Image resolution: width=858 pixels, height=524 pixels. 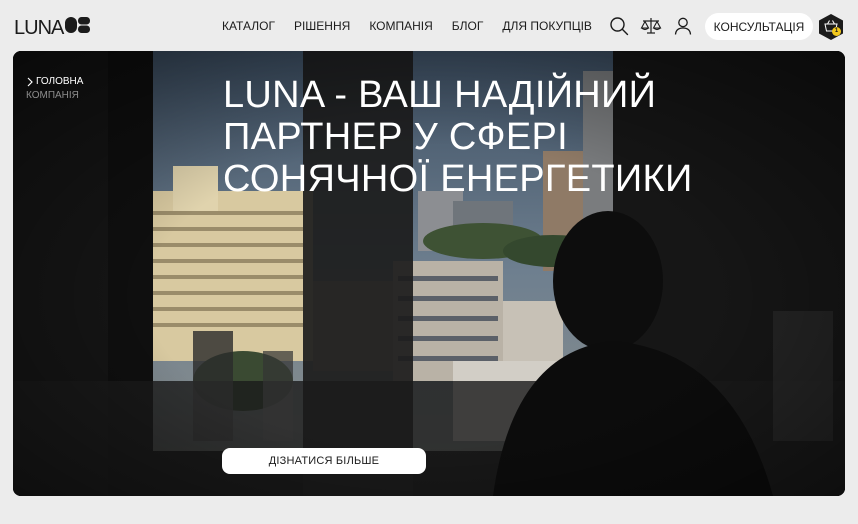 What do you see at coordinates (60, 81) in the screenshot?
I see `breadcrumb-home-label: ГОЛОВНА` at bounding box center [60, 81].